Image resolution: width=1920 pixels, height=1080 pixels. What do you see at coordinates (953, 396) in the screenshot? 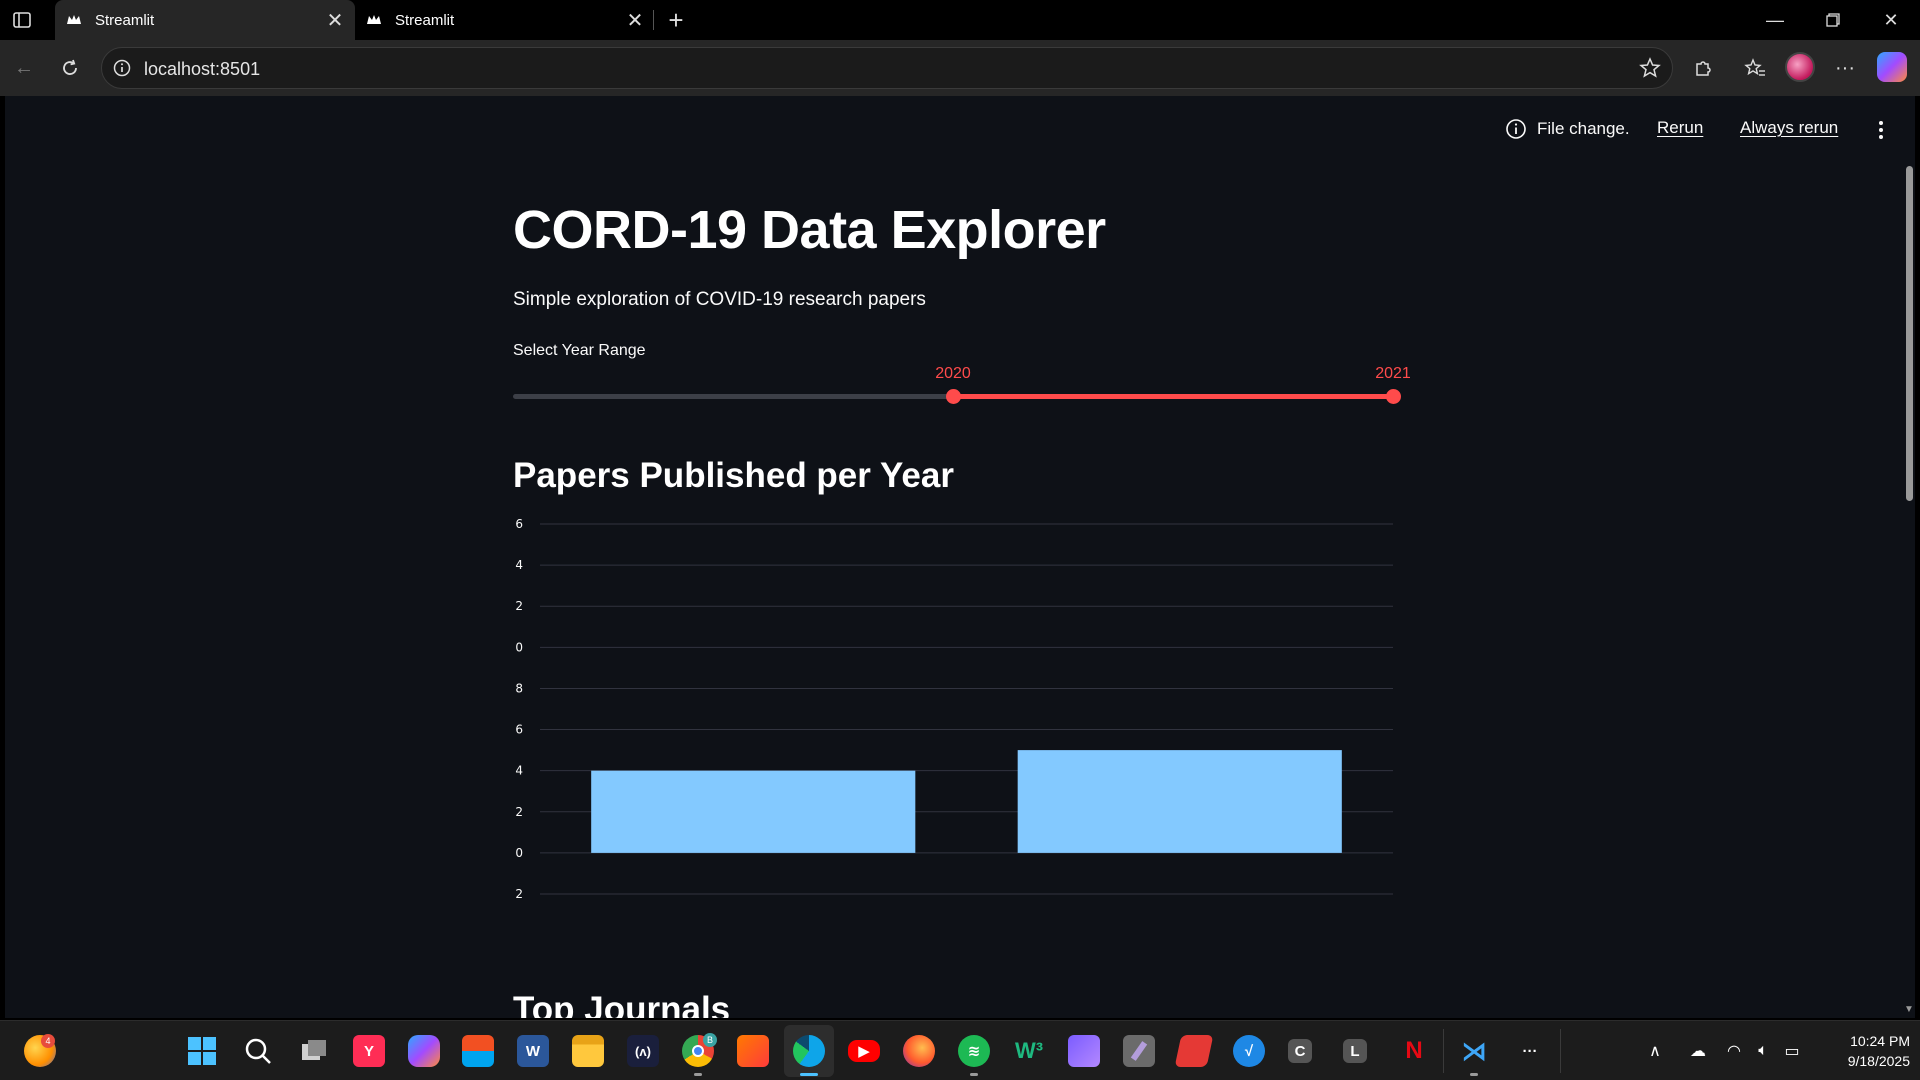
I see `slider-low-handle` at bounding box center [953, 396].